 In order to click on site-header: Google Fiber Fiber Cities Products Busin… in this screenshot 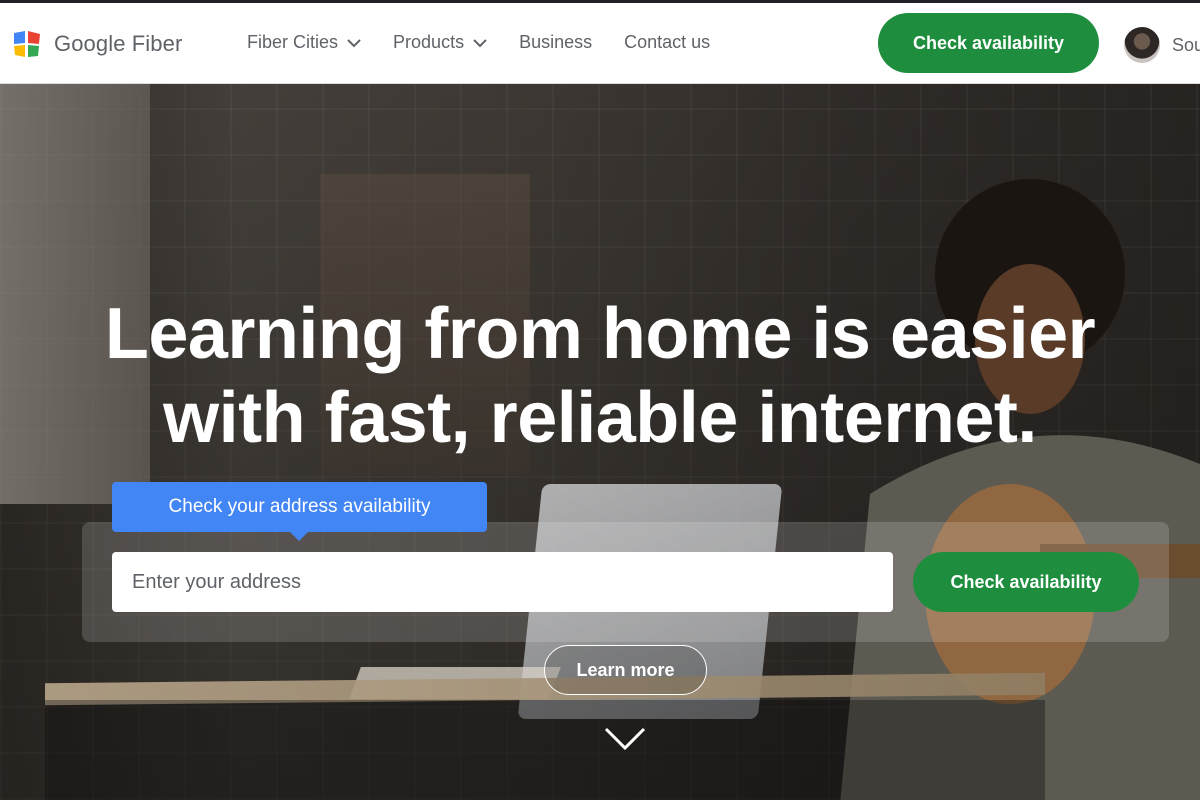, I will do `click(600, 42)`.